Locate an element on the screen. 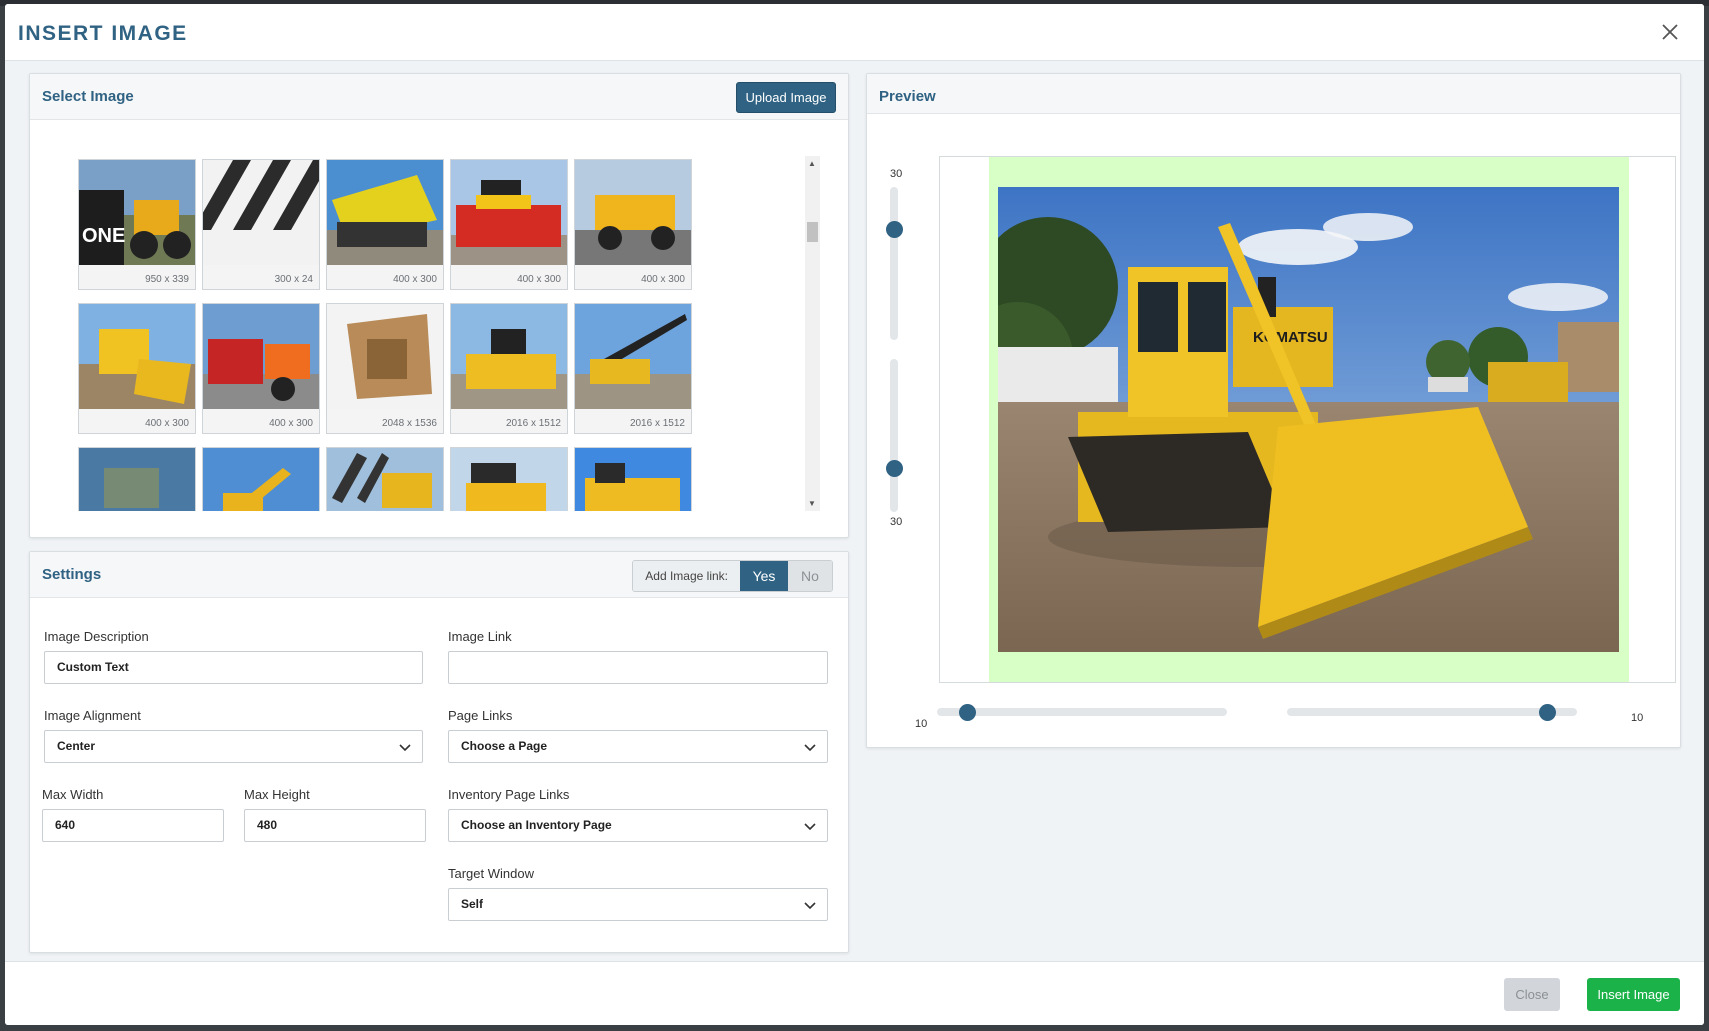 The image size is (1709, 1031). page-links-label: Page Links is located at coordinates (480, 715).